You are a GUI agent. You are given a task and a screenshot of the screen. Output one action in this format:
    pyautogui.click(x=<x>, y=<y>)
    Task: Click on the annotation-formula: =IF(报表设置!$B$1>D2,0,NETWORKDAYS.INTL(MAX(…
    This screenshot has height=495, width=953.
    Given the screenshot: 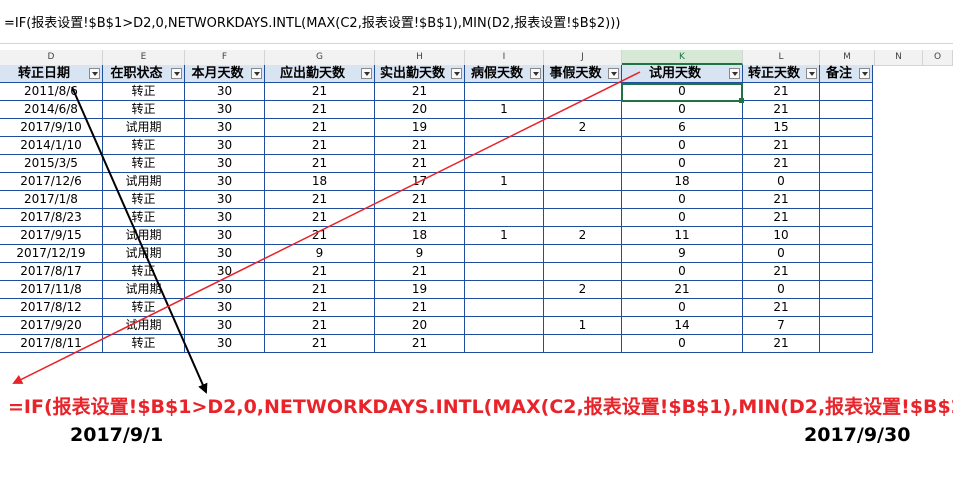 What is the action you would take?
    pyautogui.click(x=480, y=407)
    